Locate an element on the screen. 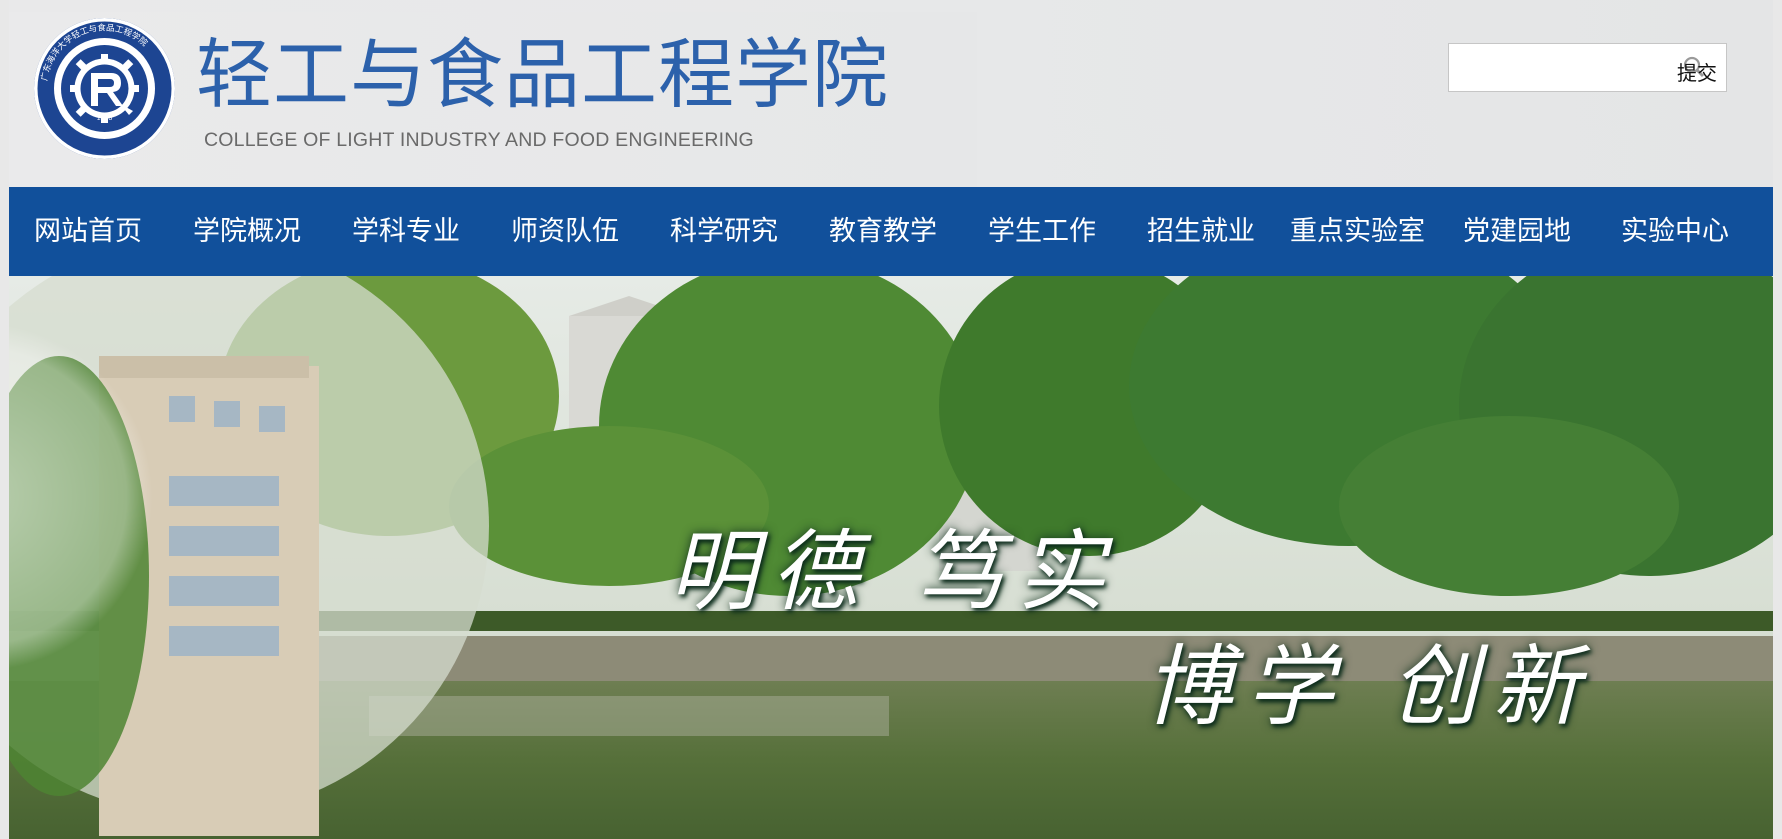 This screenshot has width=1782, height=839. search-box: 提交 is located at coordinates (1587, 67).